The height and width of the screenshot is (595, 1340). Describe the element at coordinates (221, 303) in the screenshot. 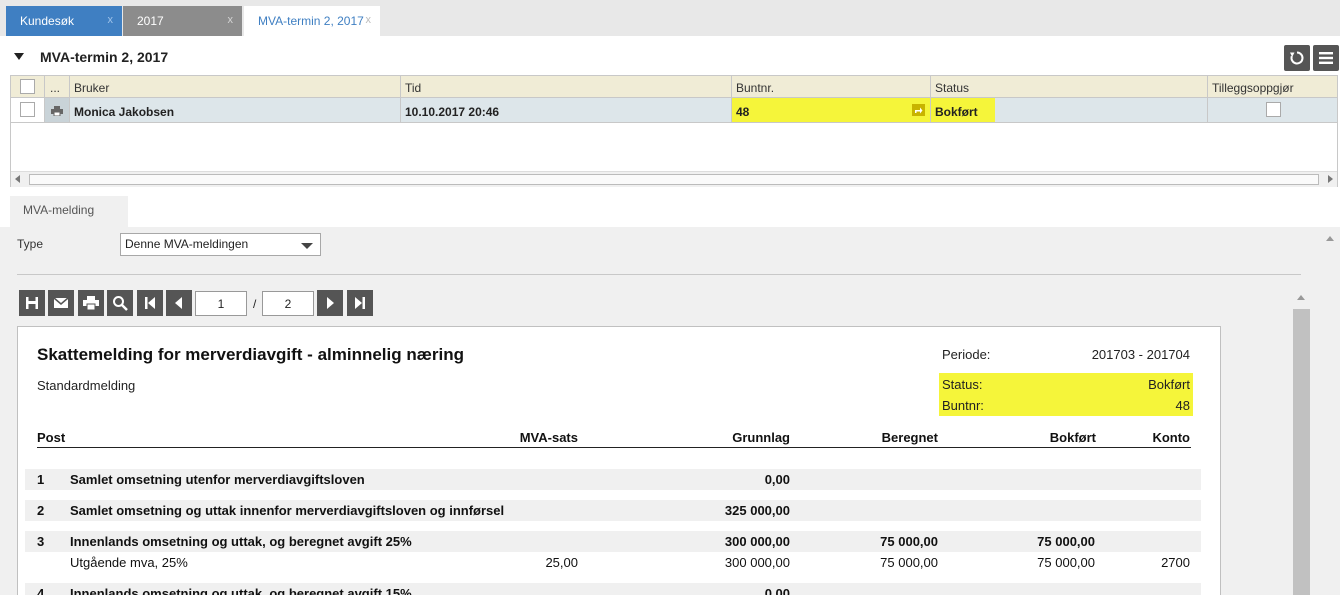

I see `page-number-input: 1` at that location.